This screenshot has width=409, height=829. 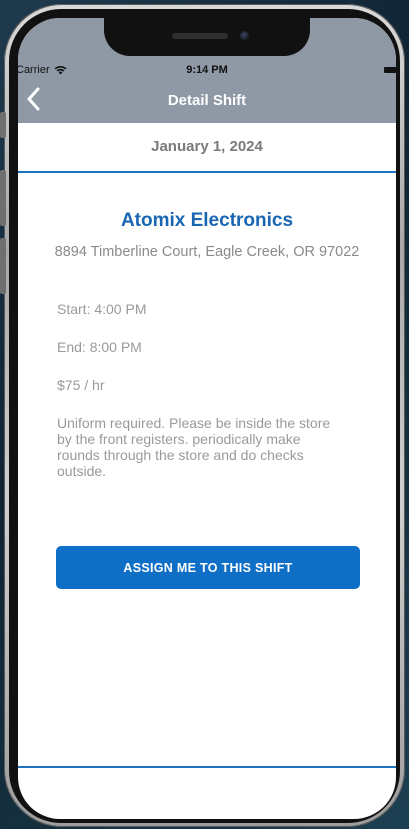 What do you see at coordinates (245, 36) in the screenshot?
I see `camera` at bounding box center [245, 36].